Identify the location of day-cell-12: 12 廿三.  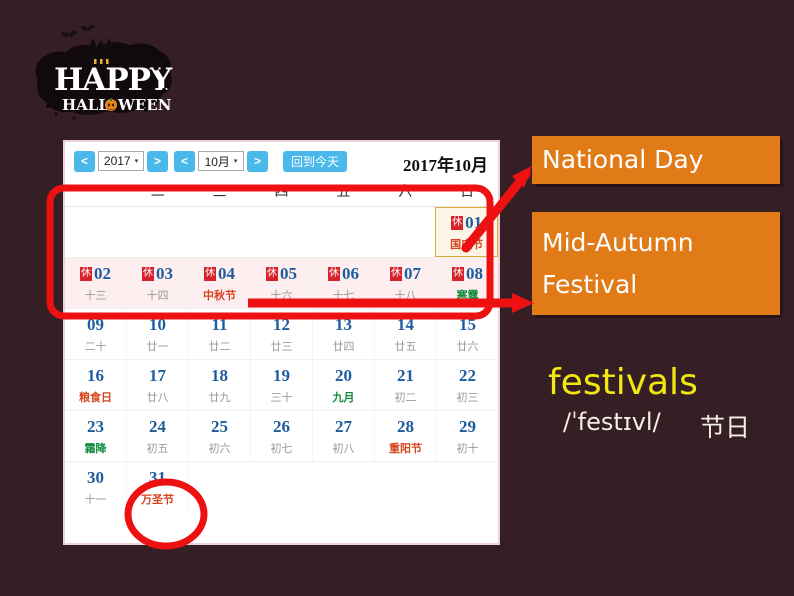
(282, 334).